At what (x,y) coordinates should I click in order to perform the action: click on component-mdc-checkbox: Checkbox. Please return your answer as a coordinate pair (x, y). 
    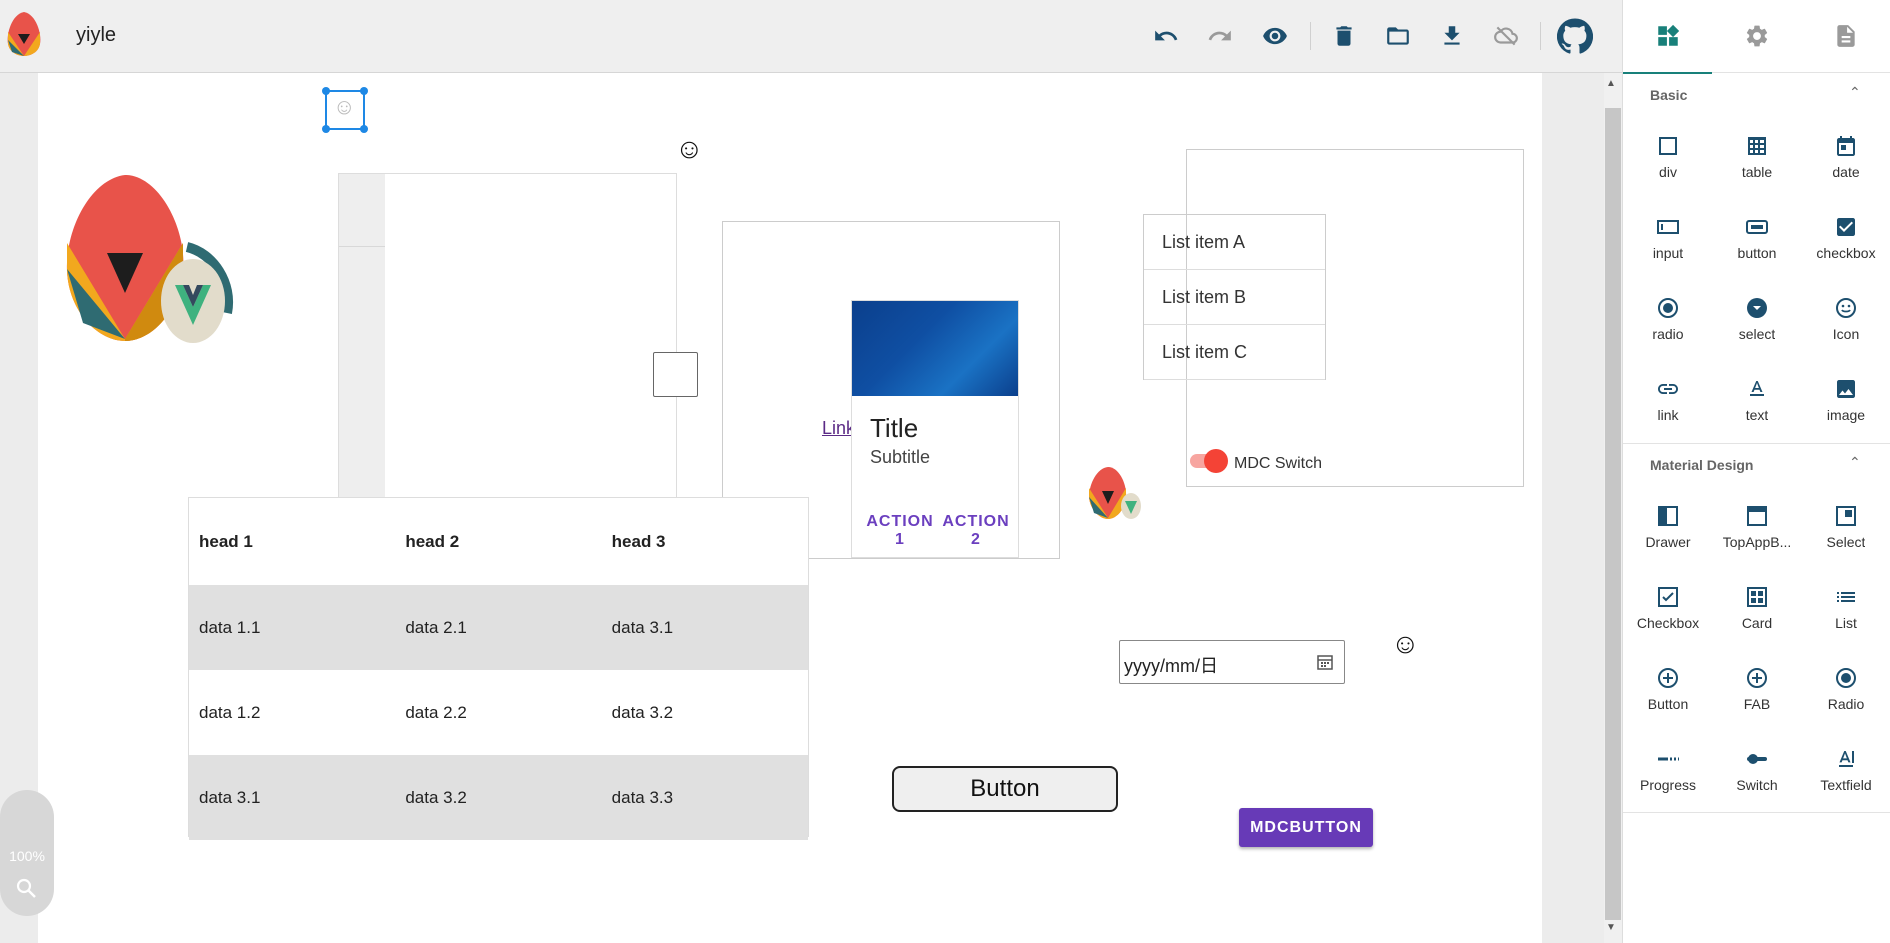
    Looking at the image, I should click on (1668, 619).